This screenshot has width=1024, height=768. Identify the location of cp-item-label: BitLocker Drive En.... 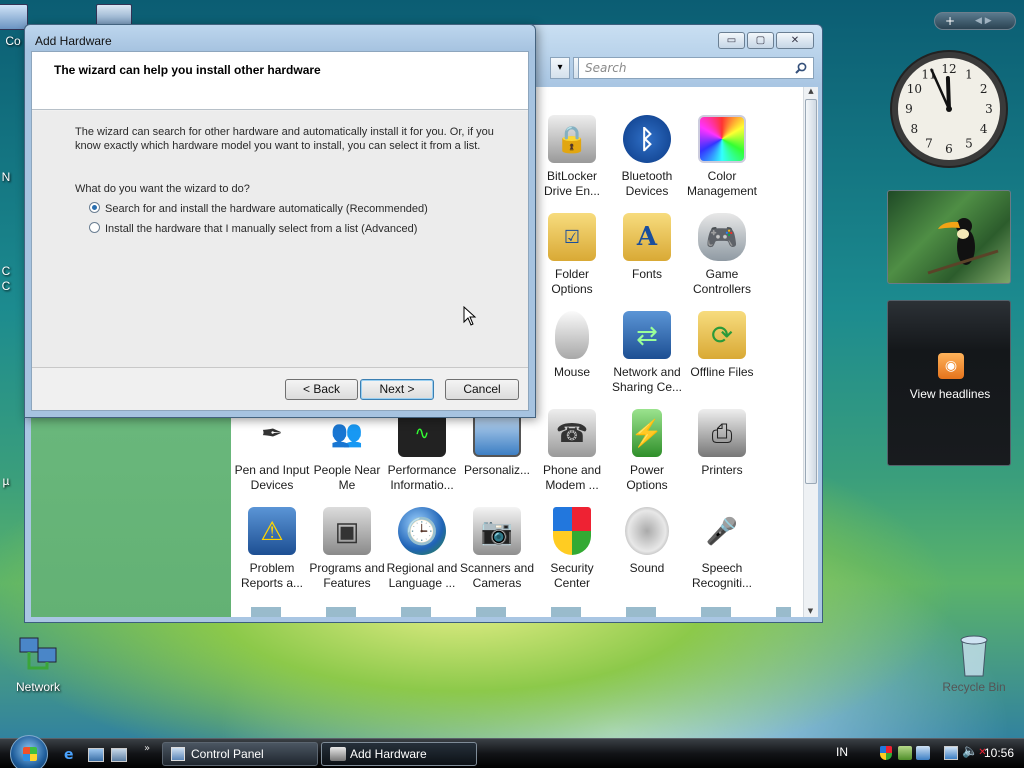
(571, 183).